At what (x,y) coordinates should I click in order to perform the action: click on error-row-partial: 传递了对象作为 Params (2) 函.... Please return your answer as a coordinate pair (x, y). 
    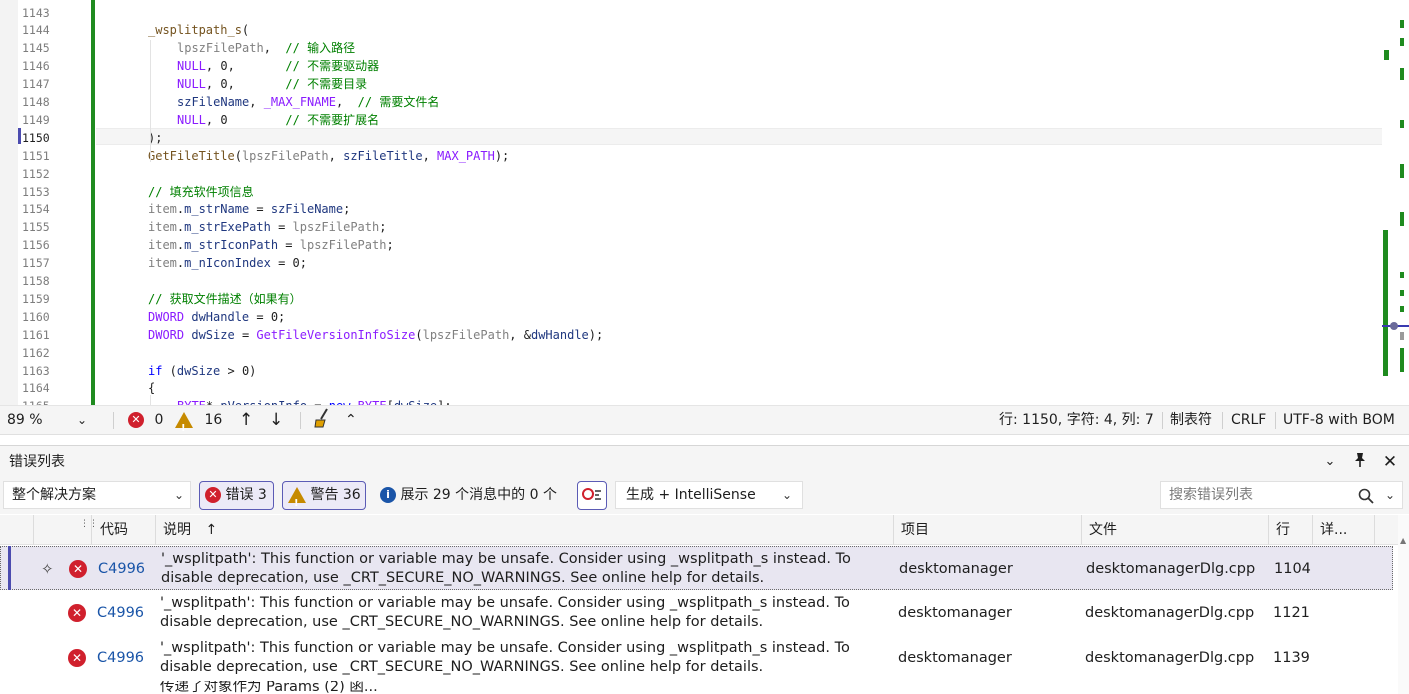
    Looking at the image, I should click on (696, 687).